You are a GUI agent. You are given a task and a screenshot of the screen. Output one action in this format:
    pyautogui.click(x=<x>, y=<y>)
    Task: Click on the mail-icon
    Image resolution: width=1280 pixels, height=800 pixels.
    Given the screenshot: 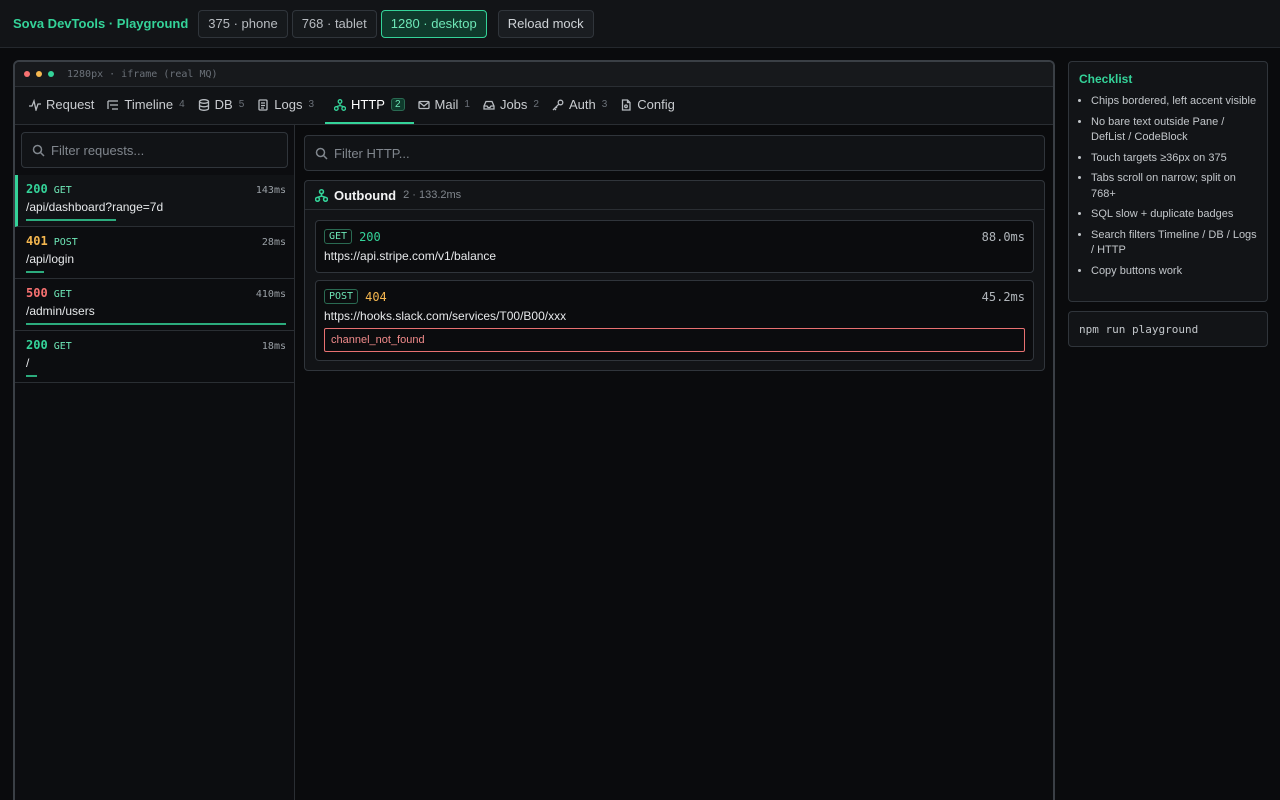 What is the action you would take?
    pyautogui.click(x=423, y=104)
    